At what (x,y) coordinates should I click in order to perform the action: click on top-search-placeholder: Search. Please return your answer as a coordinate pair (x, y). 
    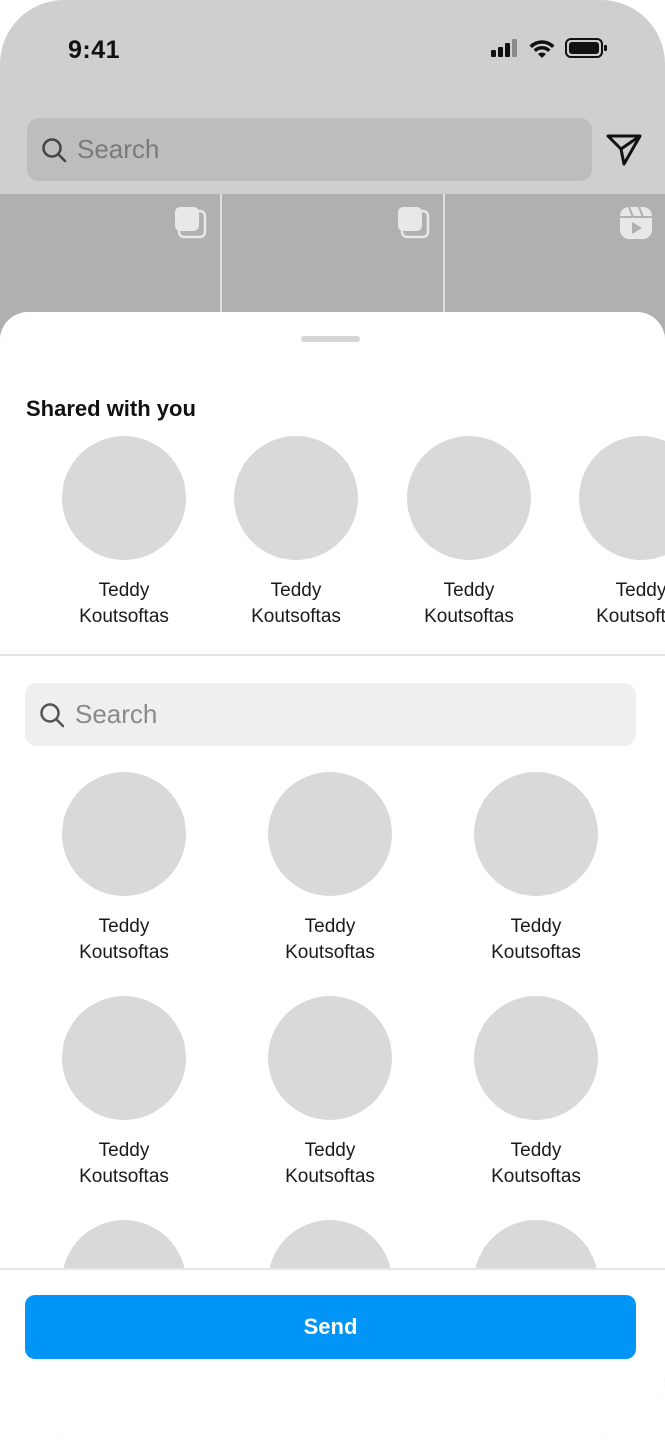
    Looking at the image, I should click on (118, 149).